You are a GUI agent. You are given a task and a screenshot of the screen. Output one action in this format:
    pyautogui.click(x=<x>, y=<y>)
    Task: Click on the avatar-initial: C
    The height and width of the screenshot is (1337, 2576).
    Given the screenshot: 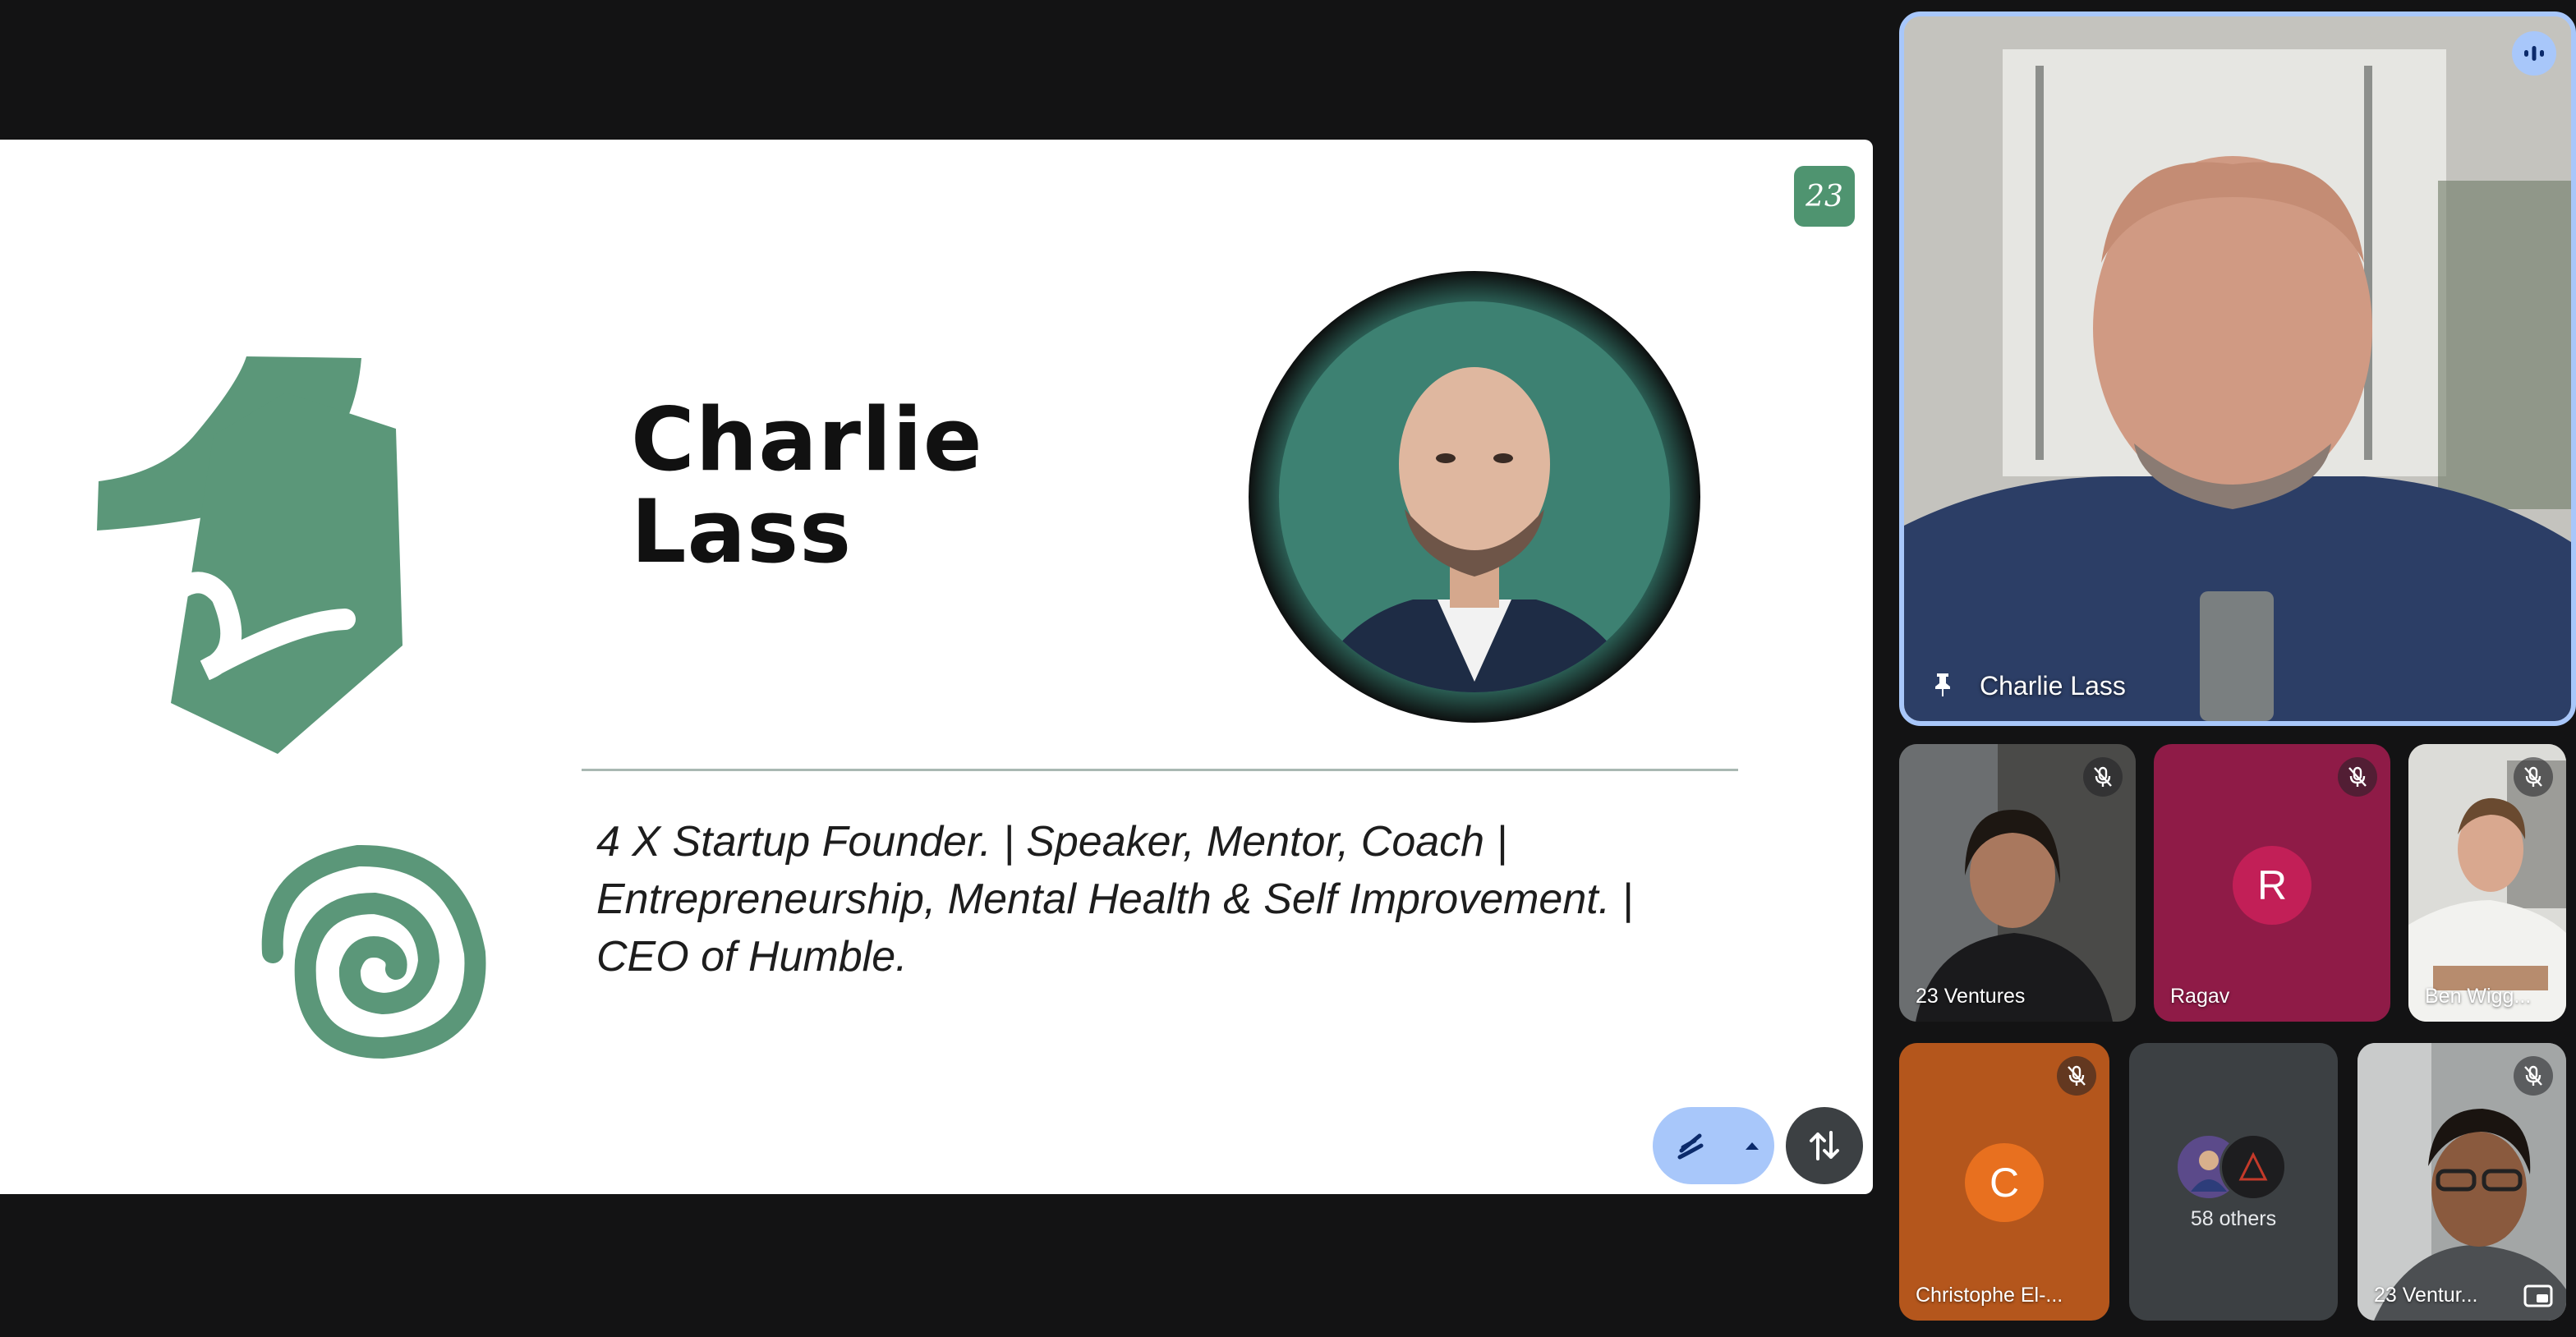 What is the action you would take?
    pyautogui.click(x=2004, y=1183)
    